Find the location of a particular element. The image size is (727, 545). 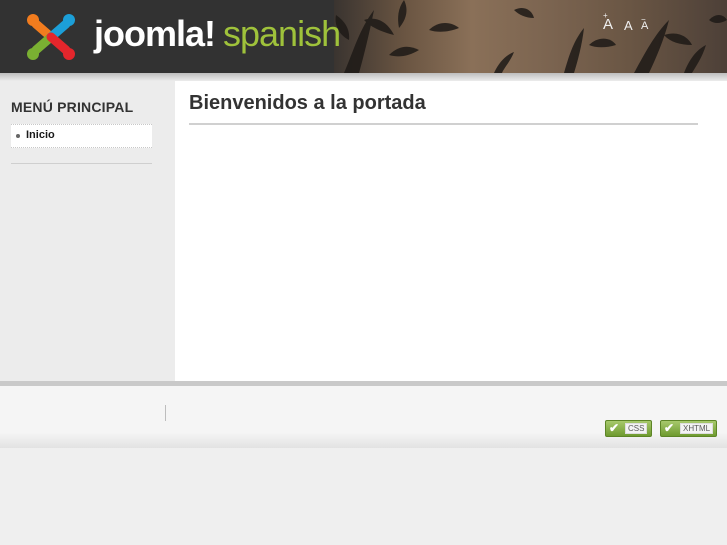

title-rule is located at coordinates (443, 124).